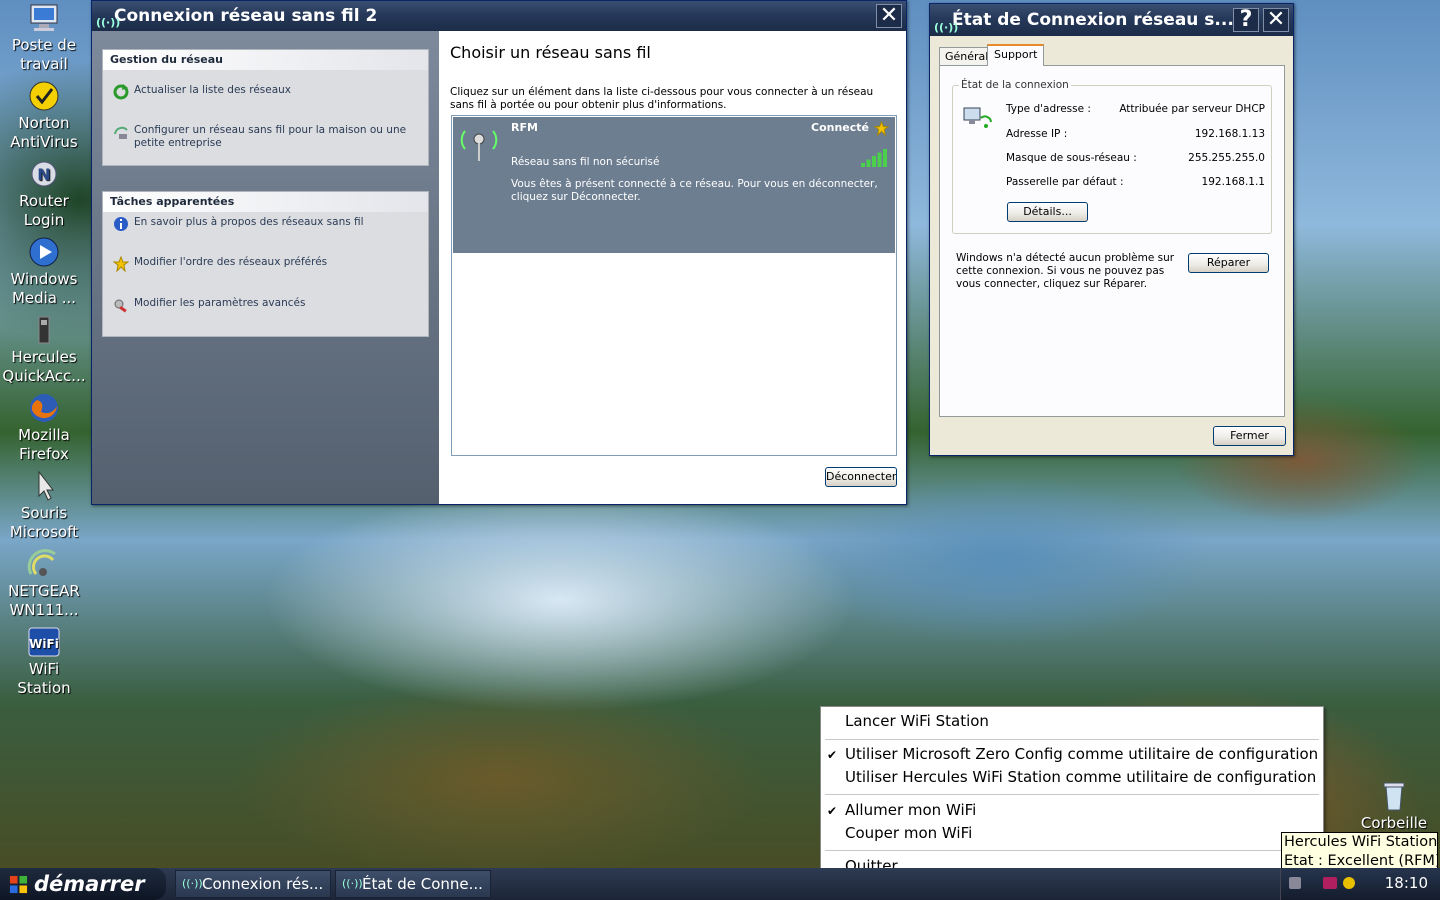 This screenshot has width=1440, height=900. I want to click on router-icon: N, so click(44, 174).